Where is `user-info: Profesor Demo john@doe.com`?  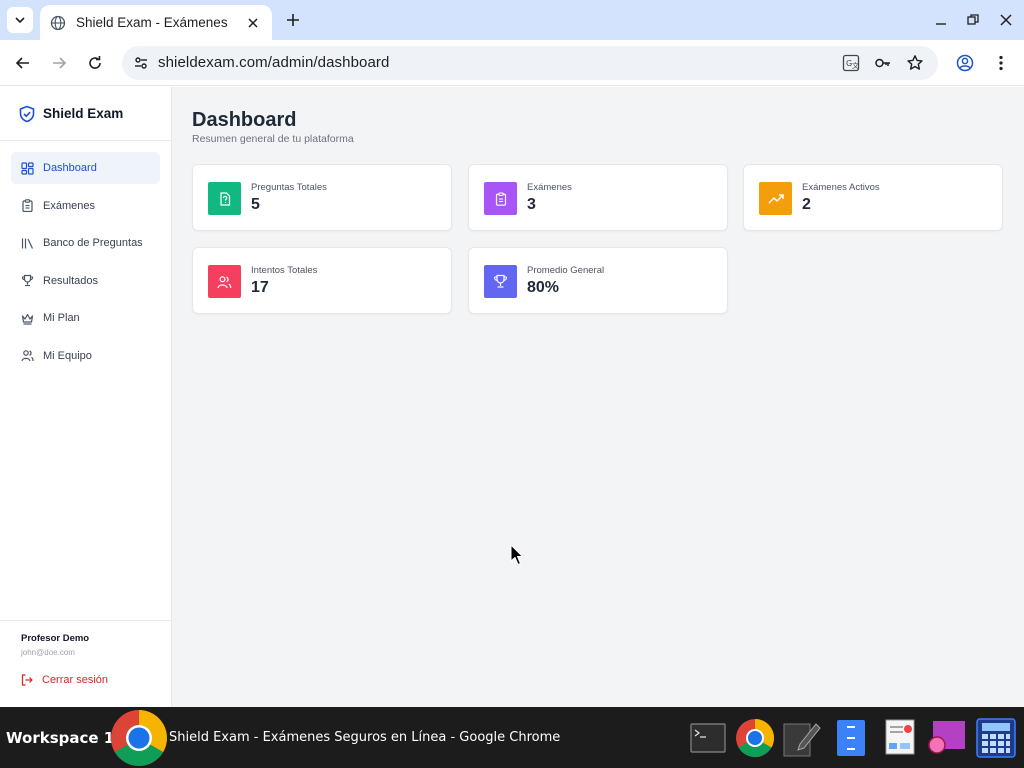 user-info: Profesor Demo john@doe.com is located at coordinates (85, 638).